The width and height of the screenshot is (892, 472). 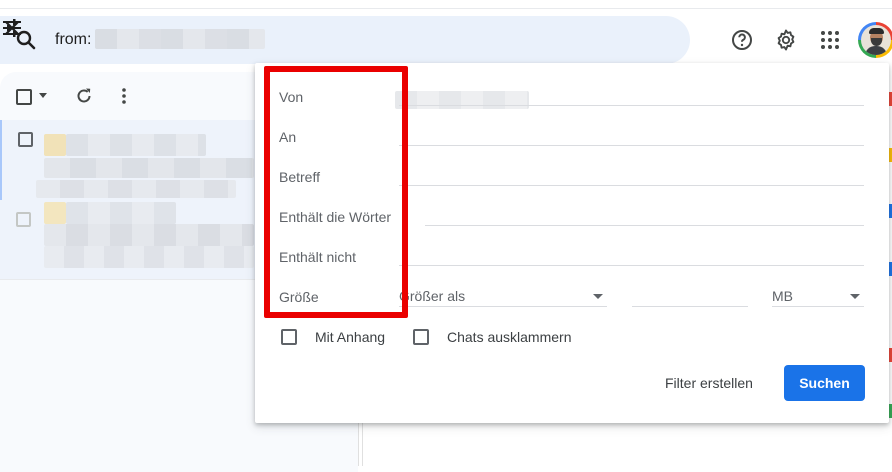 What do you see at coordinates (421, 337) in the screenshot?
I see `exclude-chats-checkbox` at bounding box center [421, 337].